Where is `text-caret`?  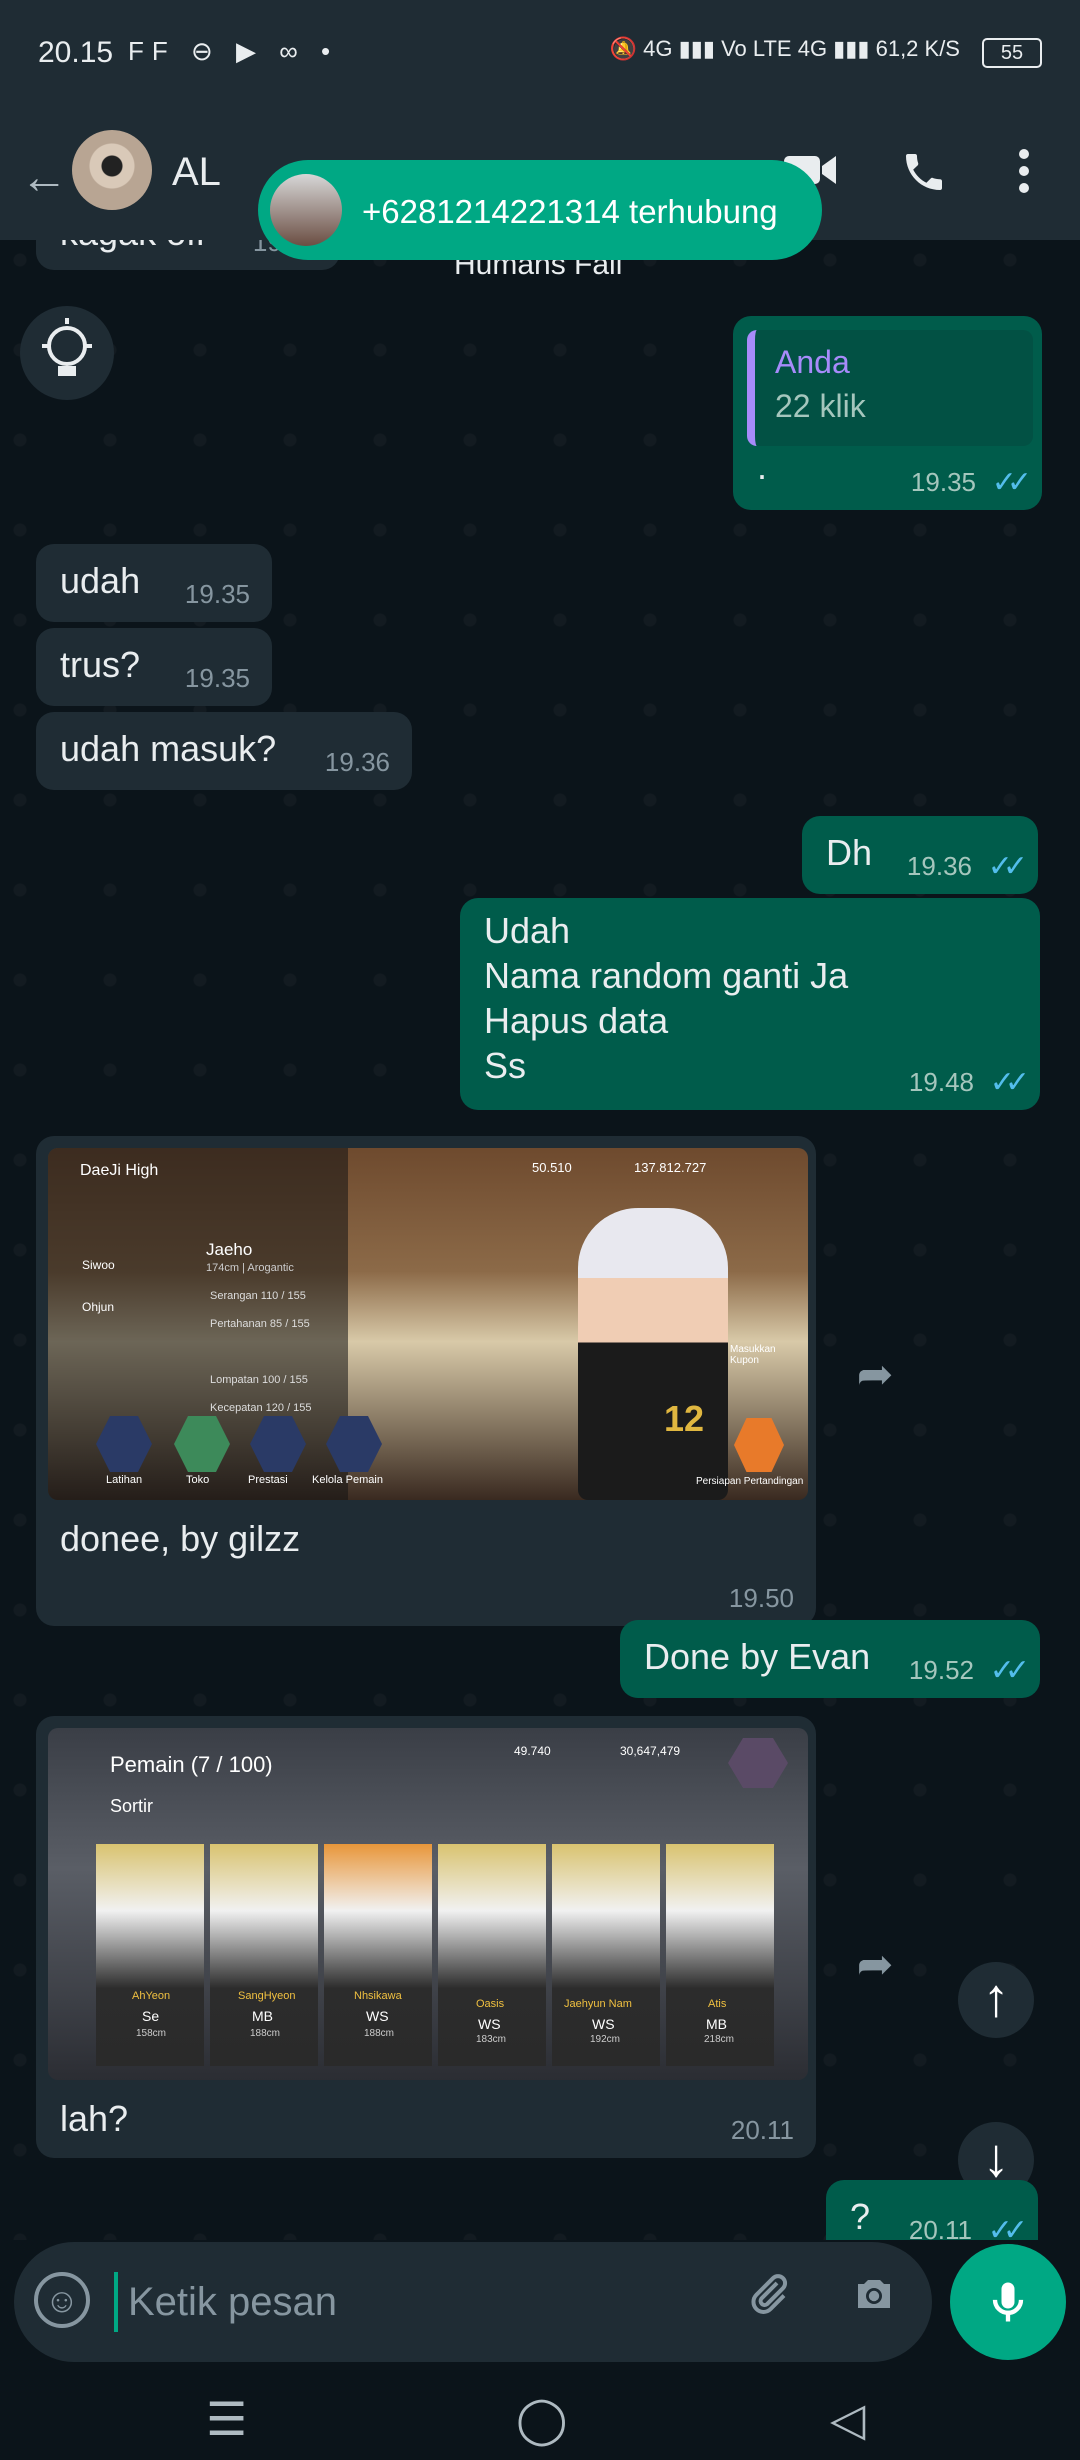
text-caret is located at coordinates (116, 2302).